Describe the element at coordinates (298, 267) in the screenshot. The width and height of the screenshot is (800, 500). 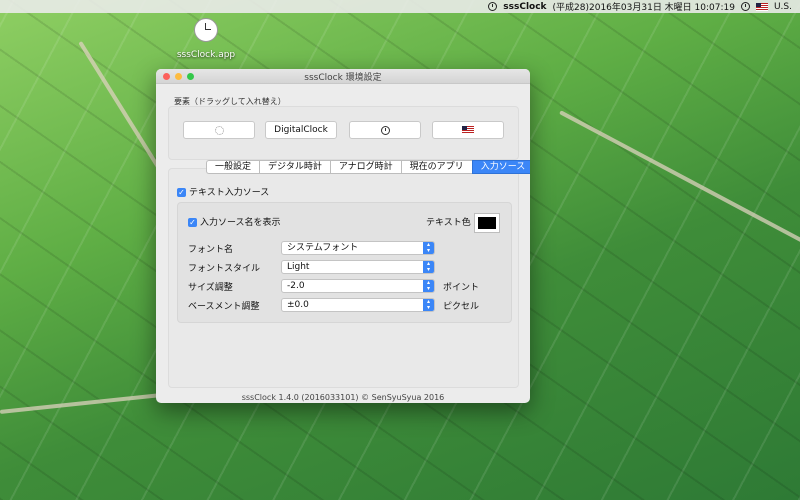
I see `font-style-value: Light` at that location.